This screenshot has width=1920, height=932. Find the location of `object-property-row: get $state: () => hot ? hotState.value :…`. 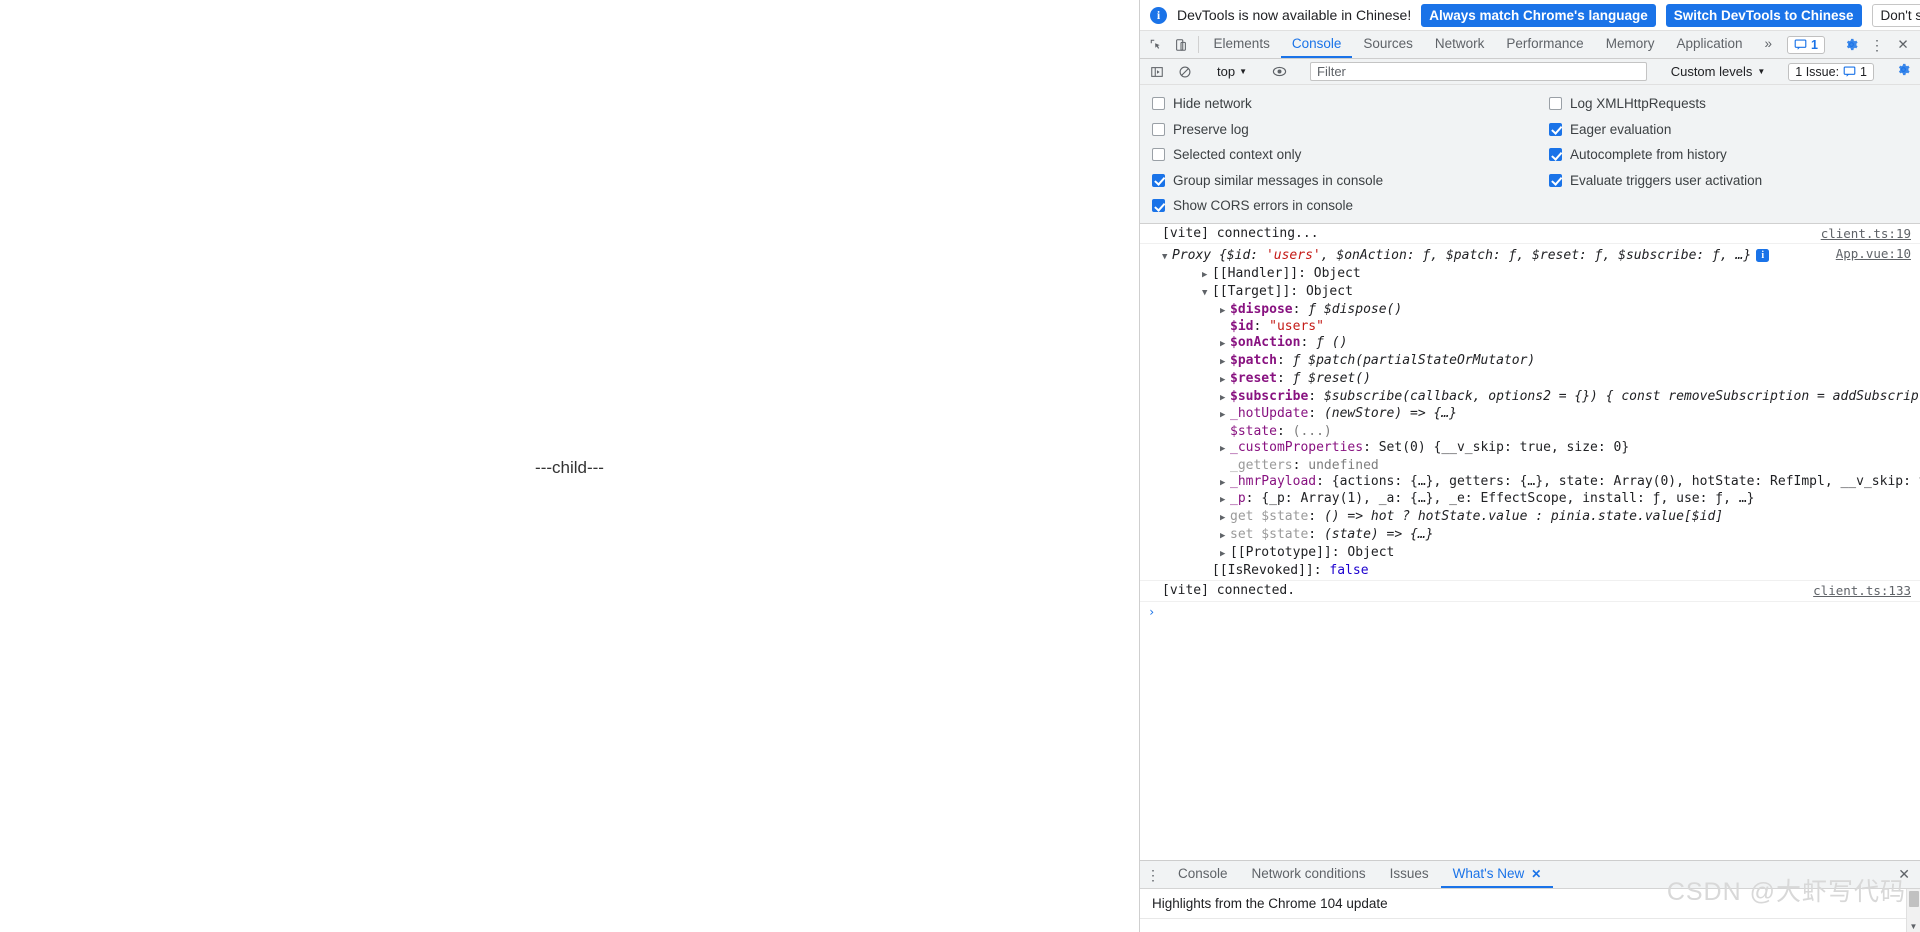

object-property-row: get $state: () => hot ? hotState.value :… is located at coordinates (1541, 518).